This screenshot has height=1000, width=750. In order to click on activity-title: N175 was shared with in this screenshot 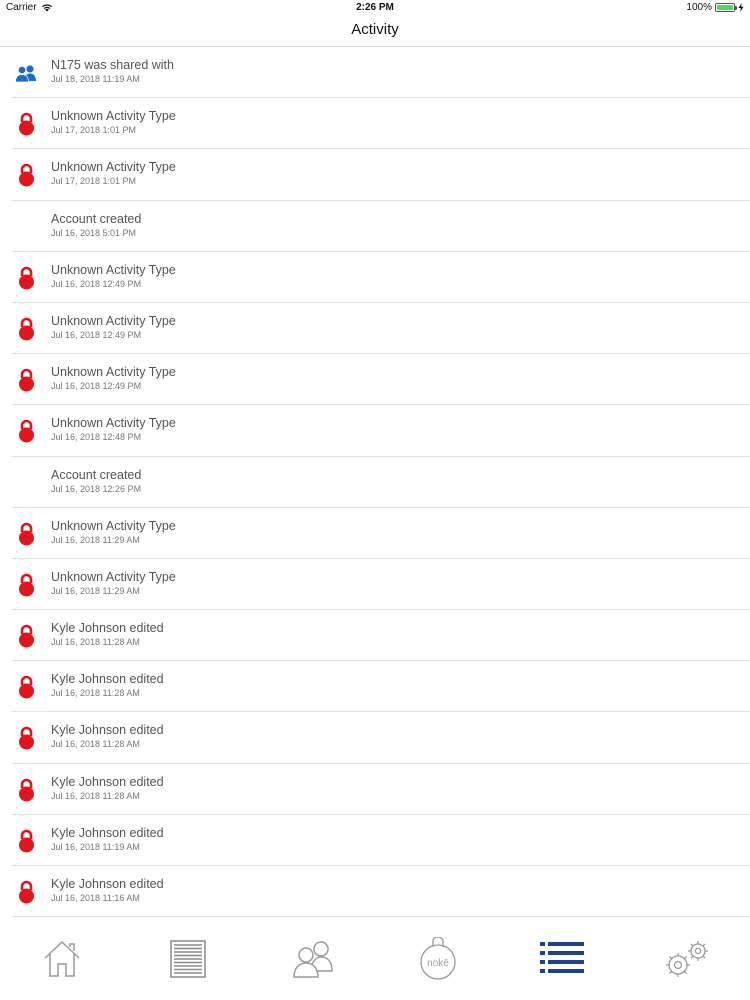, I will do `click(112, 65)`.